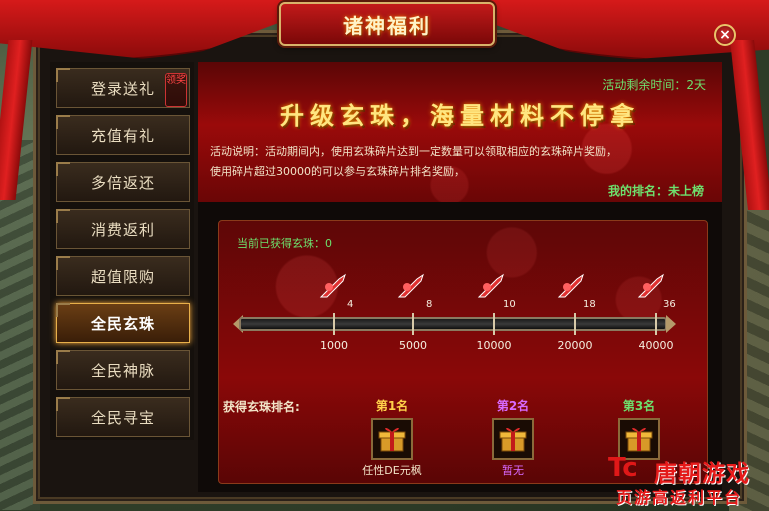 Image resolution: width=769 pixels, height=511 pixels. I want to click on reward-count-5: 36, so click(669, 304).